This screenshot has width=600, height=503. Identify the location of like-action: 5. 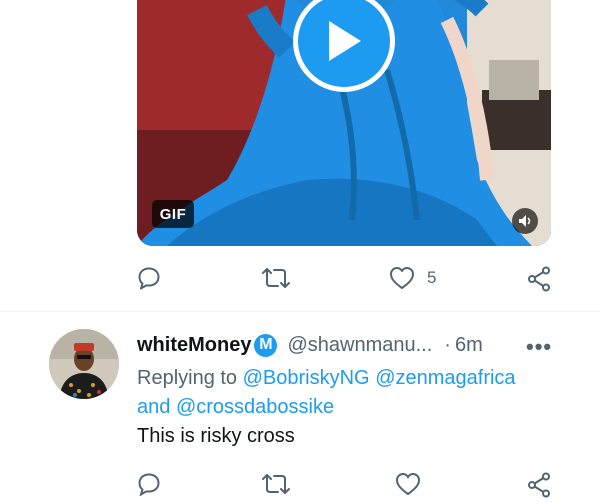
(412, 278).